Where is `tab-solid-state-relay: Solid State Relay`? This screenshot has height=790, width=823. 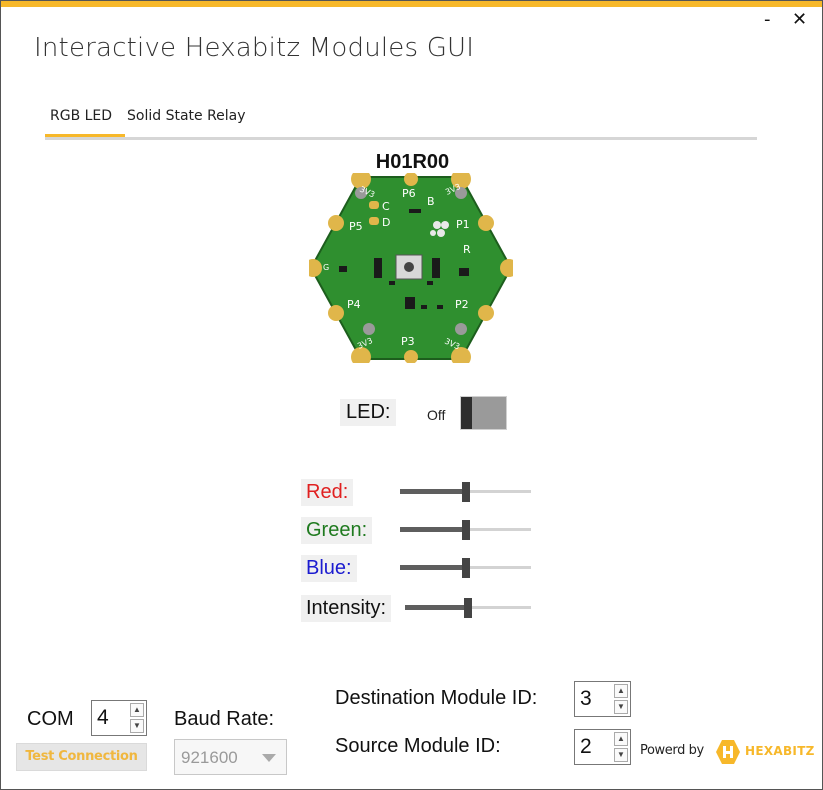
tab-solid-state-relay: Solid State Relay is located at coordinates (186, 116).